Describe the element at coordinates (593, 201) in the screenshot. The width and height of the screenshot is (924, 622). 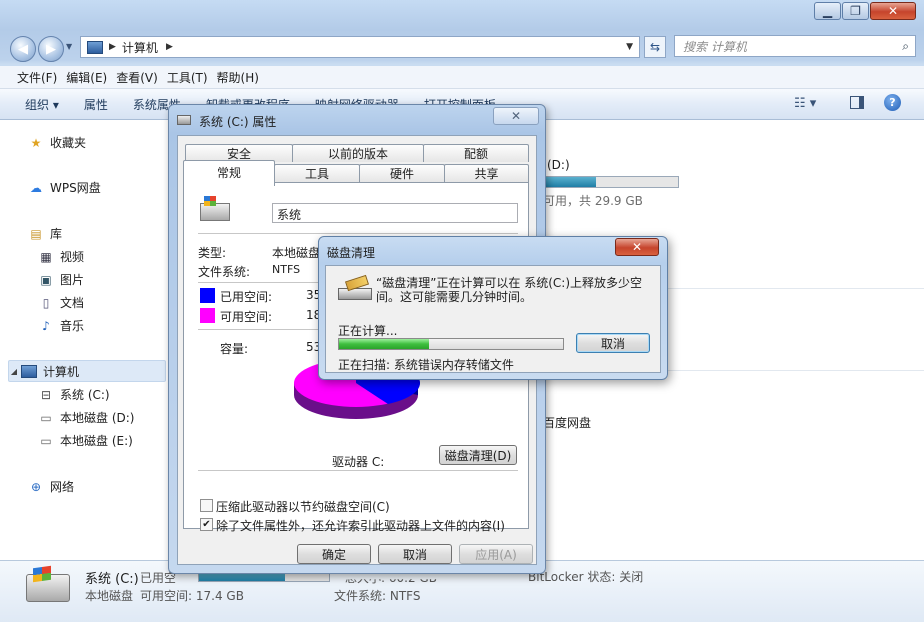
I see `drive-d-space: 可用，共 29.9 GB` at that location.